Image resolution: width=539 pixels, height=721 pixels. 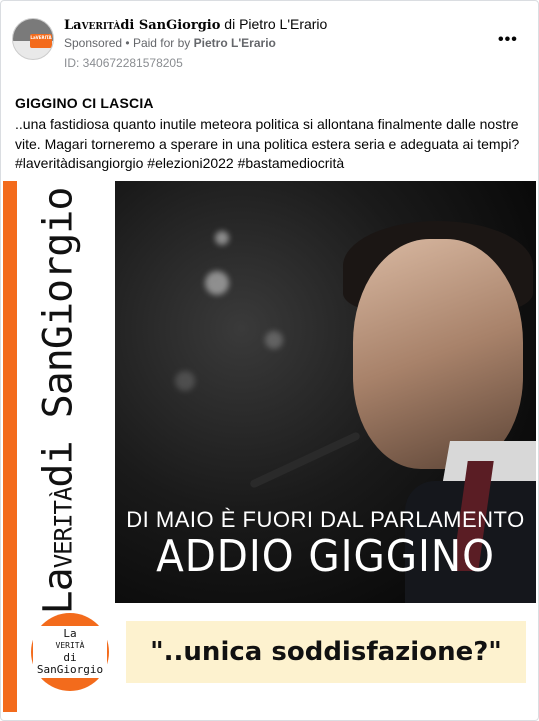 I want to click on ad-id: ID: 340672281578205, so click(x=123, y=63).